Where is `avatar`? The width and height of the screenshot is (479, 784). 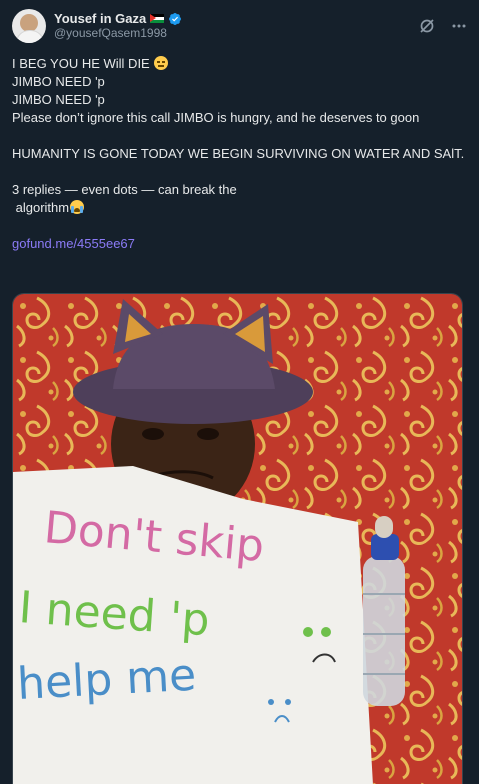 avatar is located at coordinates (29, 26).